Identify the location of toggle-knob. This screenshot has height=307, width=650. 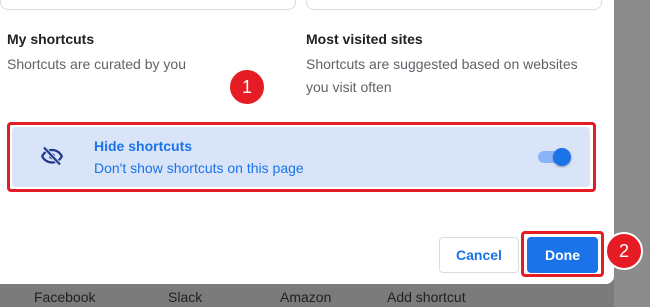
(562, 157).